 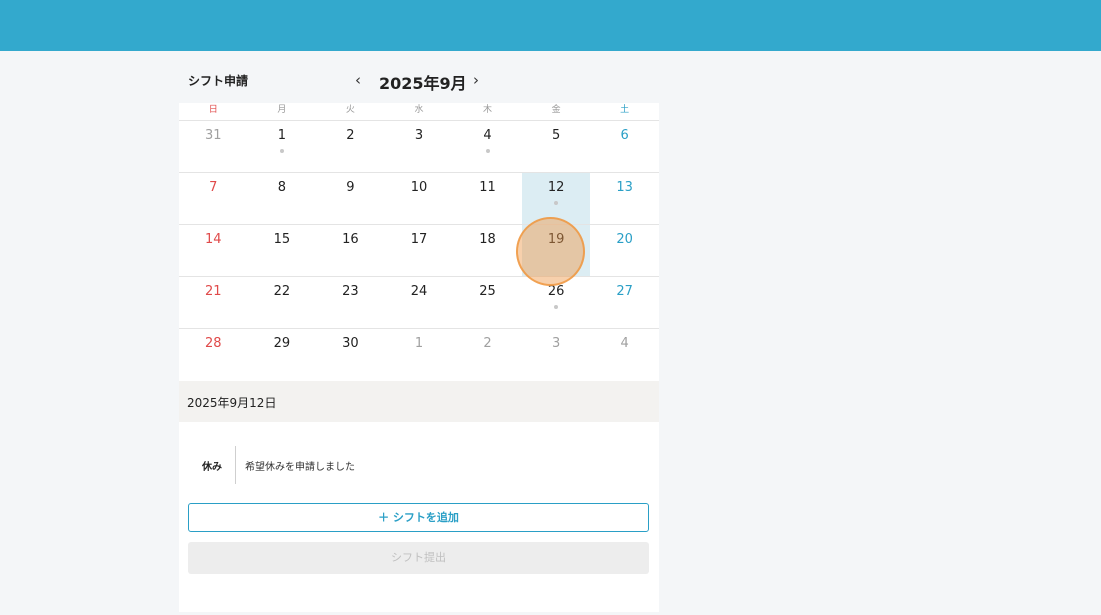 What do you see at coordinates (487, 302) in the screenshot?
I see `calendar-day: 25` at bounding box center [487, 302].